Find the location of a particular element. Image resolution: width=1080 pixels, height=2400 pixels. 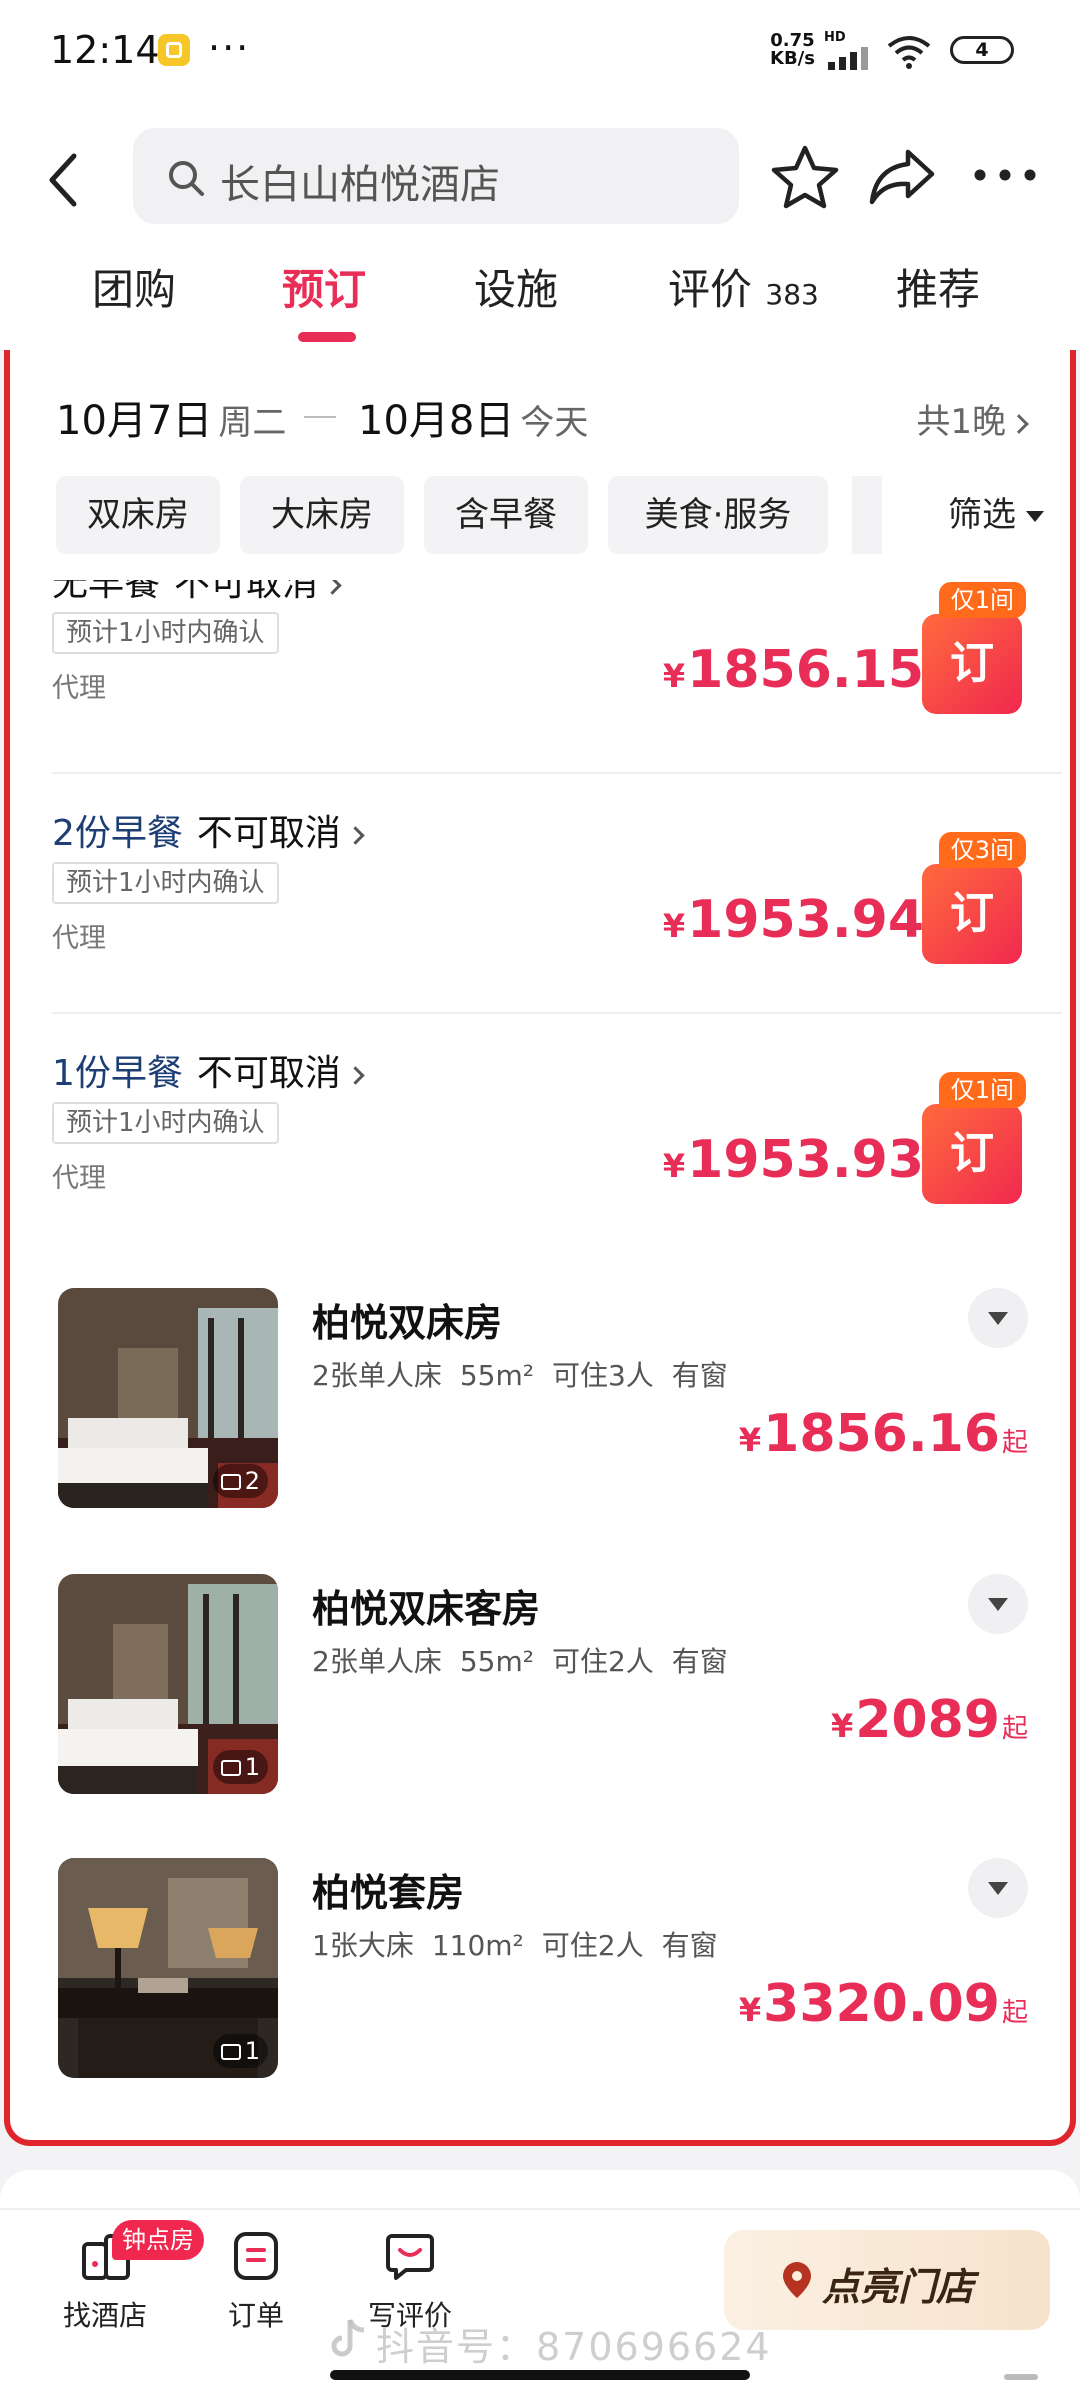

rooms-left-badge: 仅3间 is located at coordinates (982, 850).